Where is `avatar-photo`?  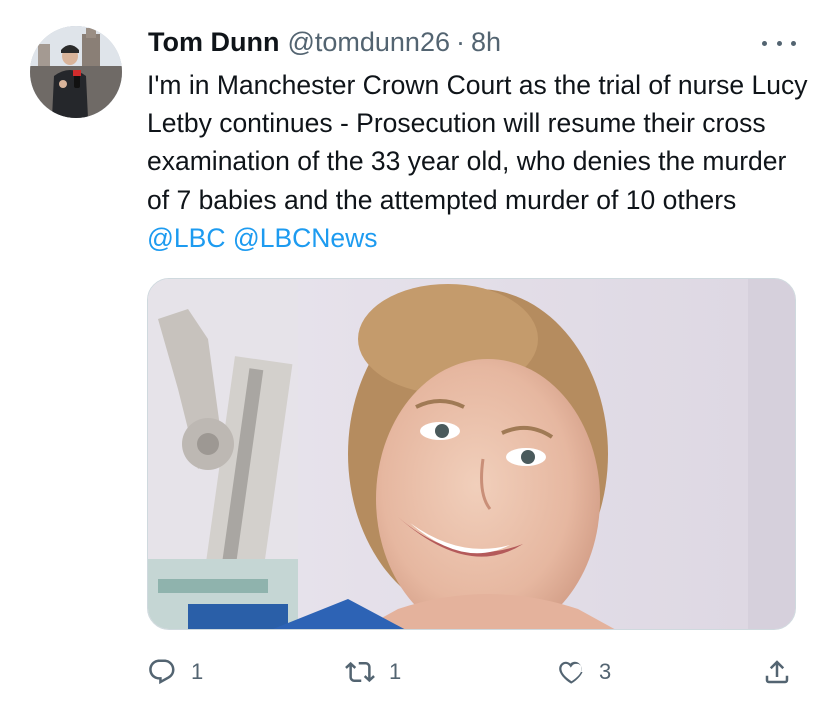 avatar-photo is located at coordinates (76, 72).